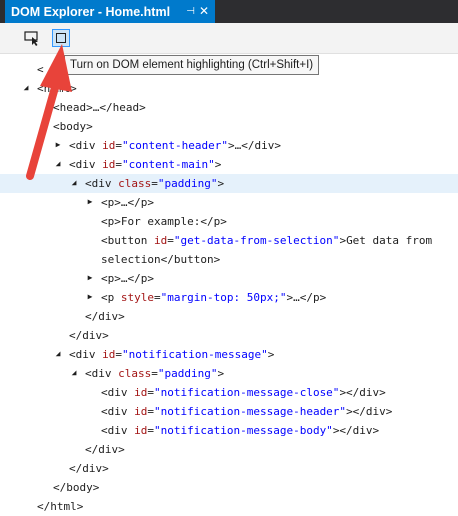 The image size is (458, 516). Describe the element at coordinates (204, 11) in the screenshot. I see `close-icon: ✕` at that location.